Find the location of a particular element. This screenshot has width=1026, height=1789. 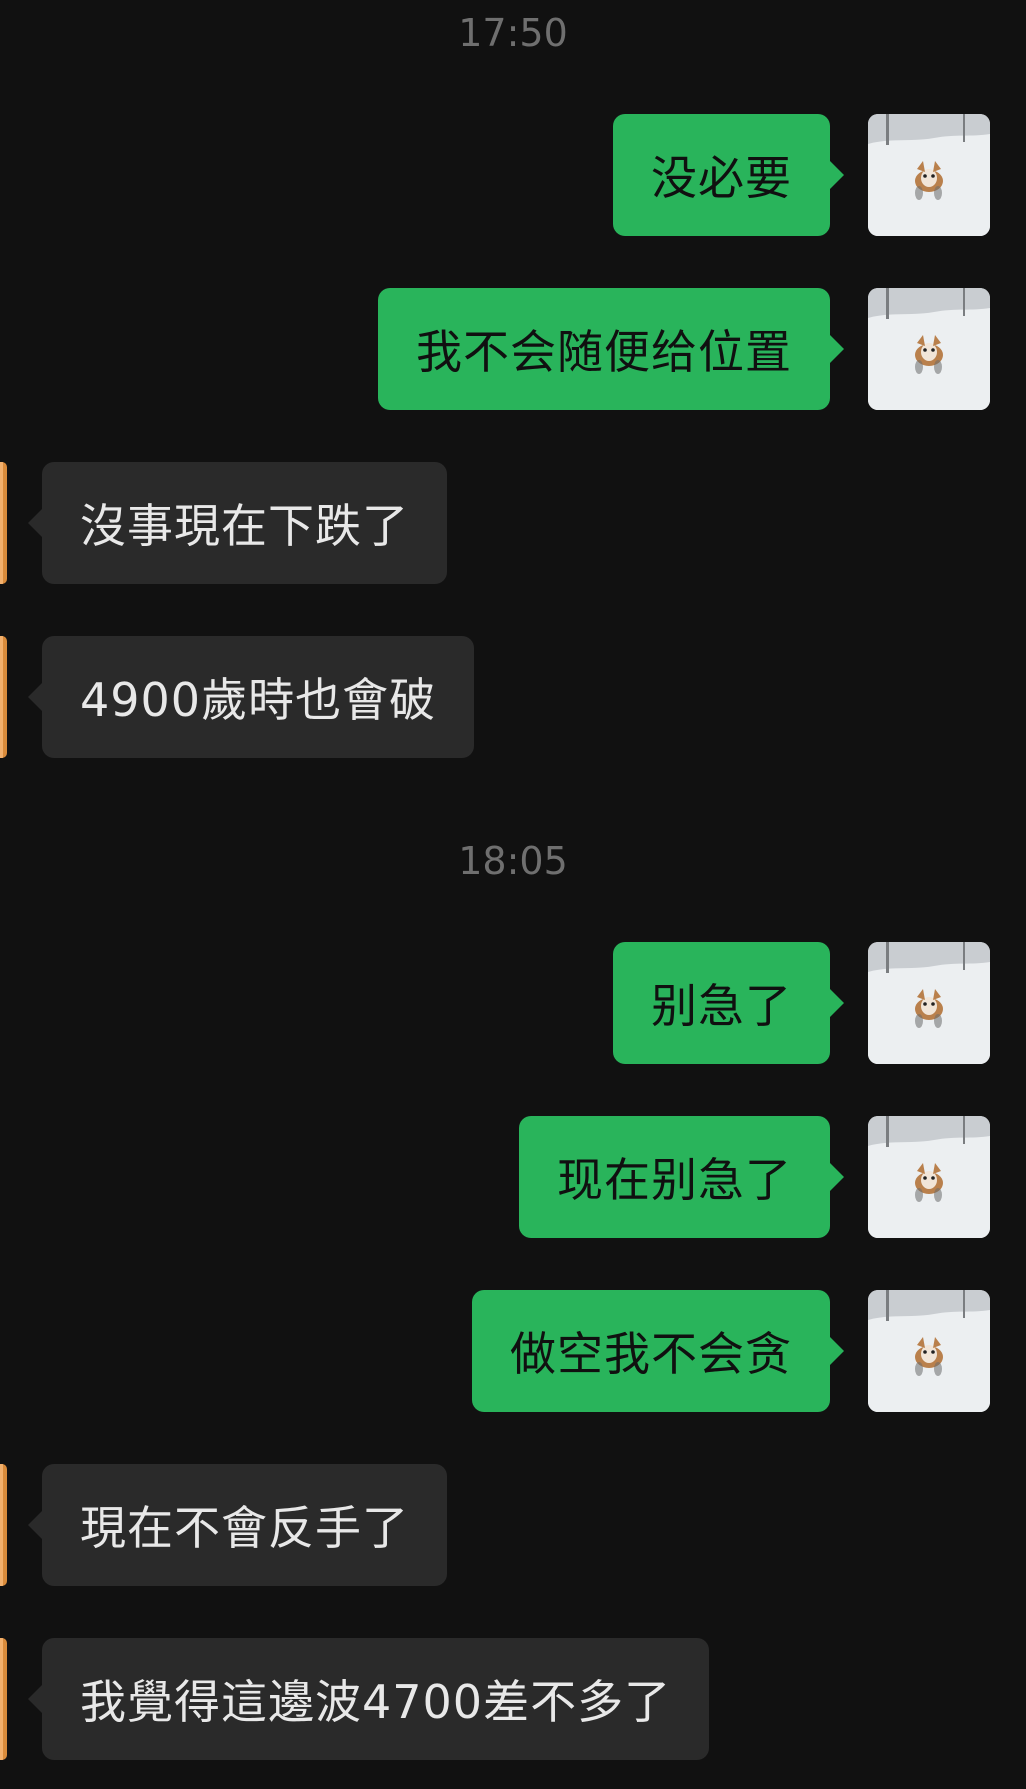

outgoing-message-bubble: 做空我不会贪 is located at coordinates (658, 1351).